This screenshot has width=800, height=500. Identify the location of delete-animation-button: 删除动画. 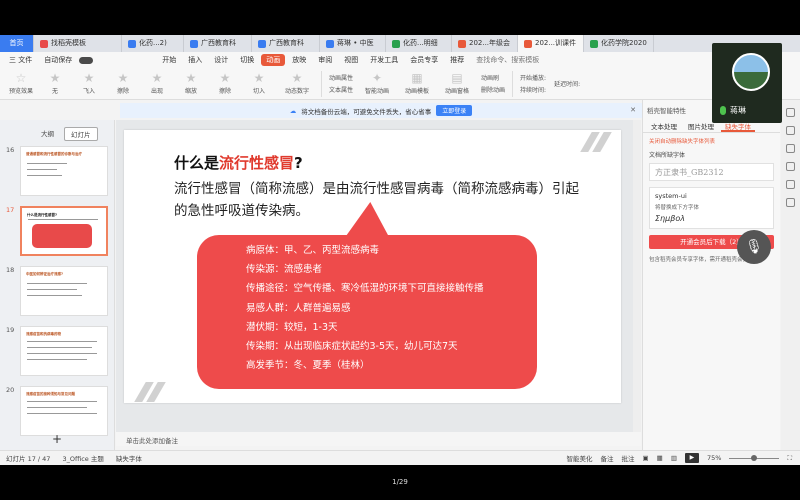
(493, 89).